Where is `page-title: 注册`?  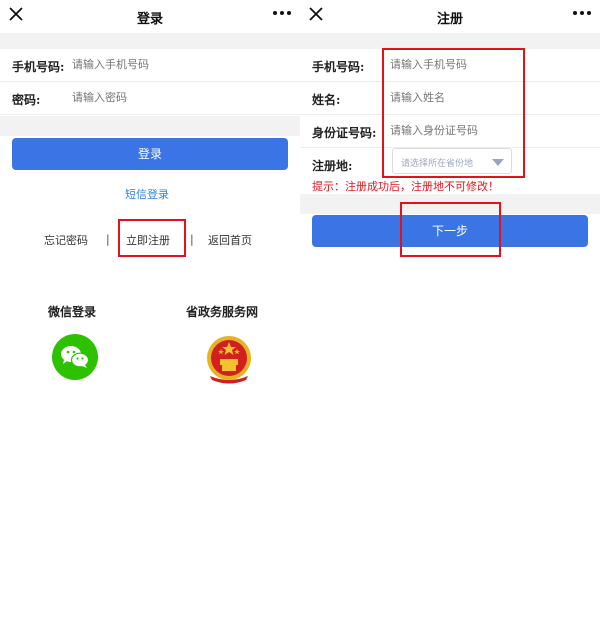 page-title: 注册 is located at coordinates (449, 19).